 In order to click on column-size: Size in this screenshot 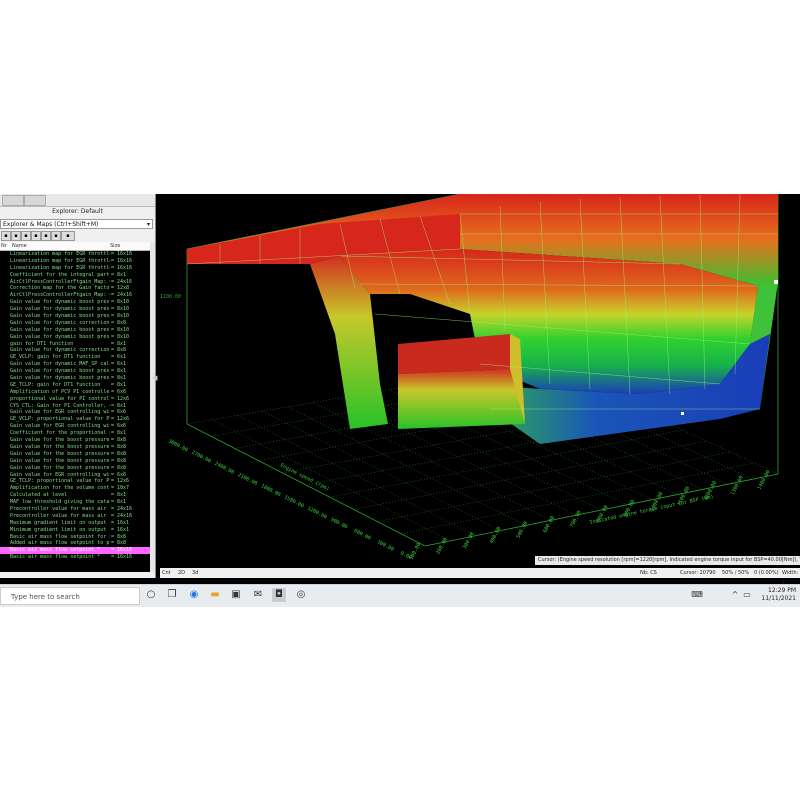, I will do `click(115, 246)`.